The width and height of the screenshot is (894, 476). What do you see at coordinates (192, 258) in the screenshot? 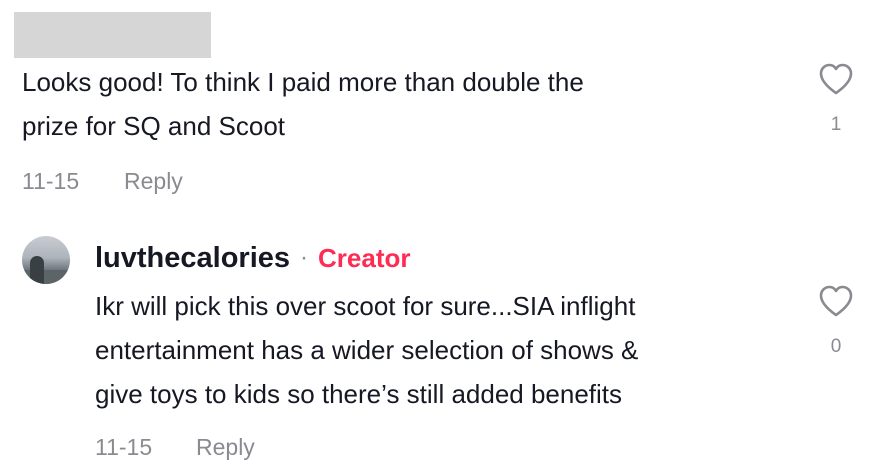
I see `author-name: luvthecalories` at bounding box center [192, 258].